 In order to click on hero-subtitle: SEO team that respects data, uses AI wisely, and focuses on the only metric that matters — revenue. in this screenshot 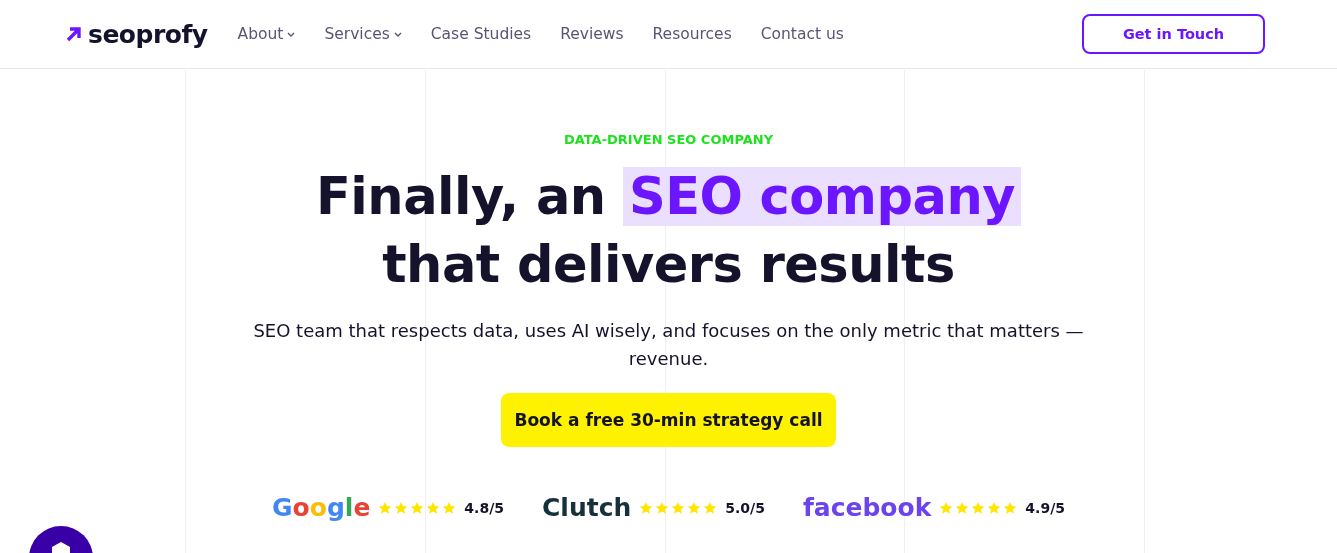, I will do `click(668, 345)`.